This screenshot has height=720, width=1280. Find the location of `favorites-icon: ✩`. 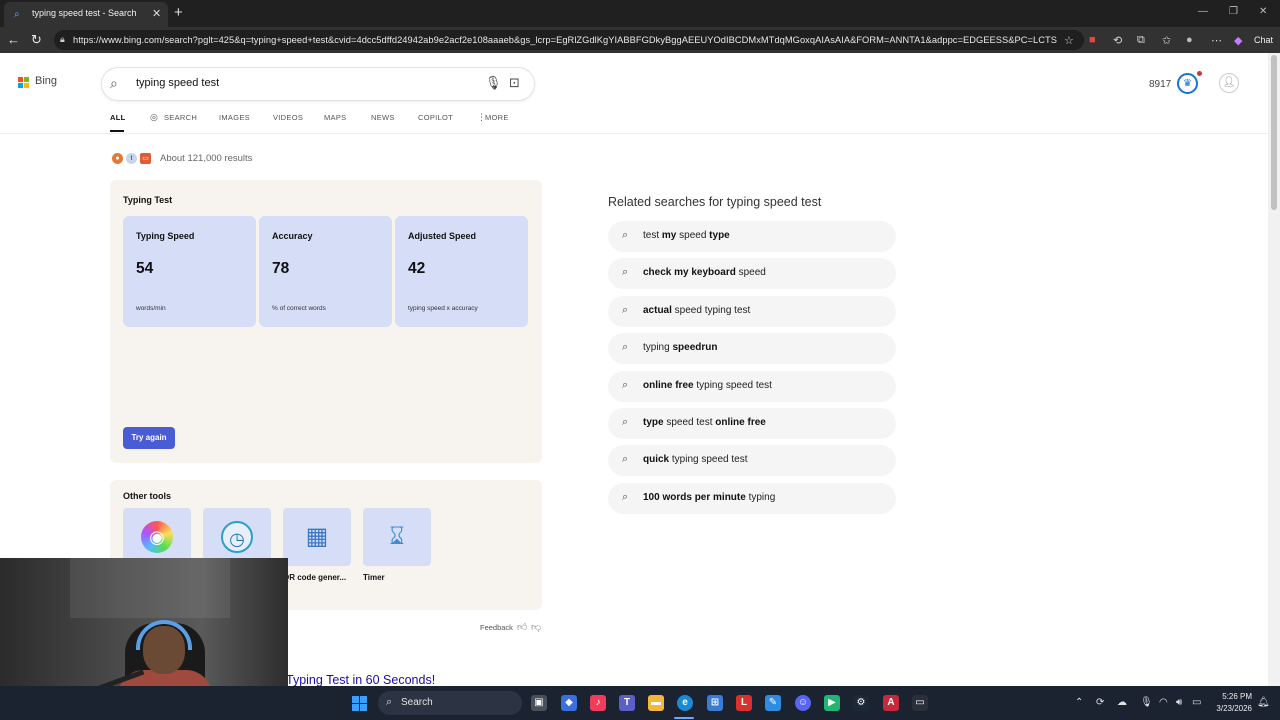

favorites-icon: ✩ is located at coordinates (1166, 40).